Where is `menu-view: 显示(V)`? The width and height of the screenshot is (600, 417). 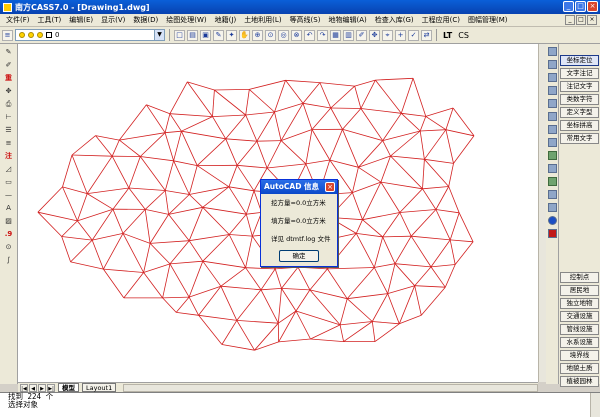 menu-view: 显示(V) is located at coordinates (113, 20).